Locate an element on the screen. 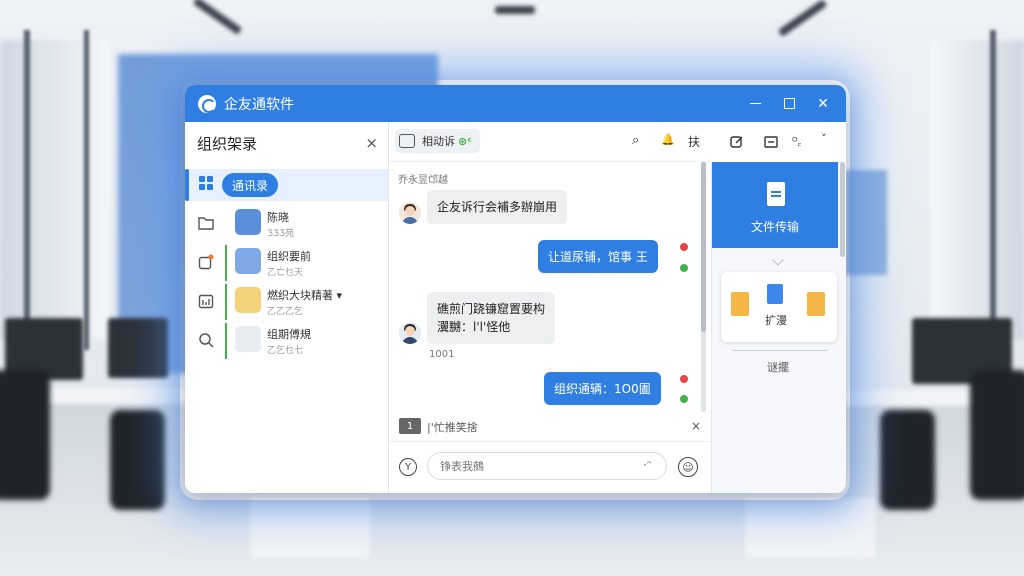  close-panel-button: × is located at coordinates (371, 143).